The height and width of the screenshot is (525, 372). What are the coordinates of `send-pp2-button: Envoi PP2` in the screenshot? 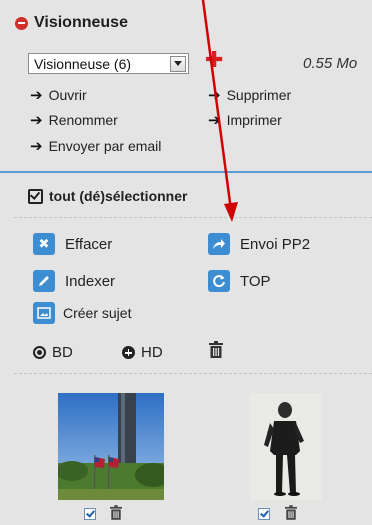 It's located at (259, 244).